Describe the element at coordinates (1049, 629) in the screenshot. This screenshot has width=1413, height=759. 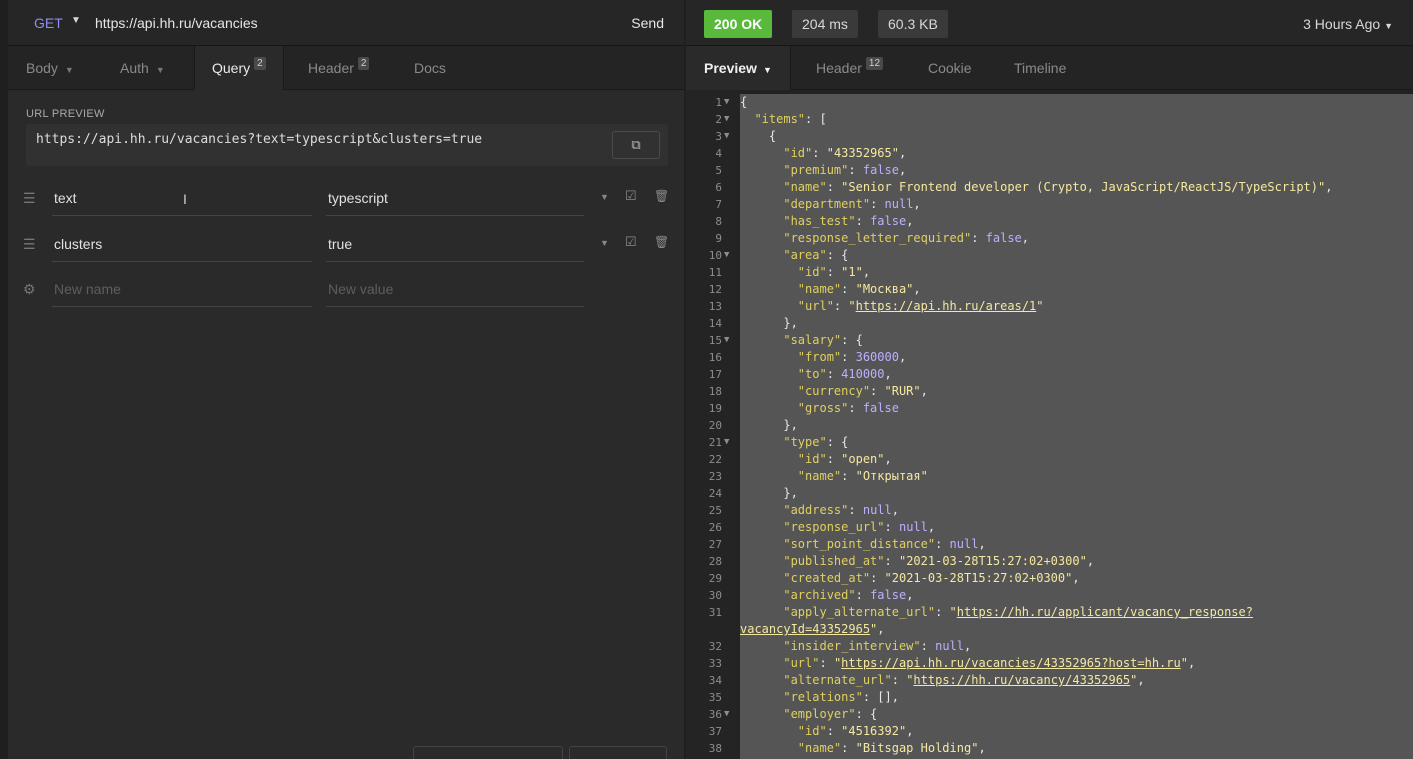
I see `code-line: vacancyId=43352965",` at that location.